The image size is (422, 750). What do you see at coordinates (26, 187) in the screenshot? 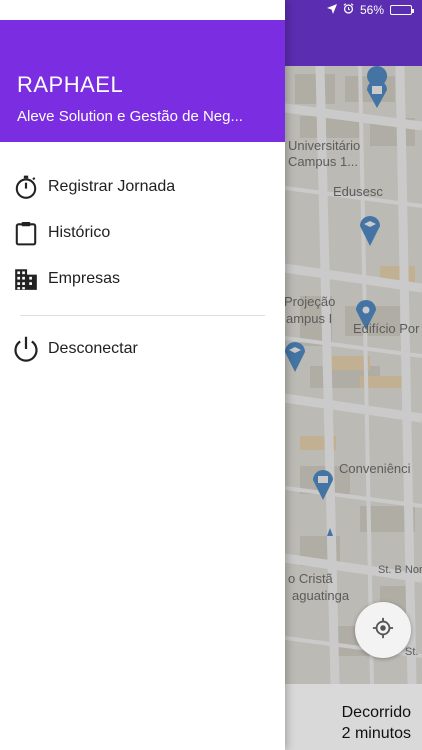
I see `stopwatch-icon` at bounding box center [26, 187].